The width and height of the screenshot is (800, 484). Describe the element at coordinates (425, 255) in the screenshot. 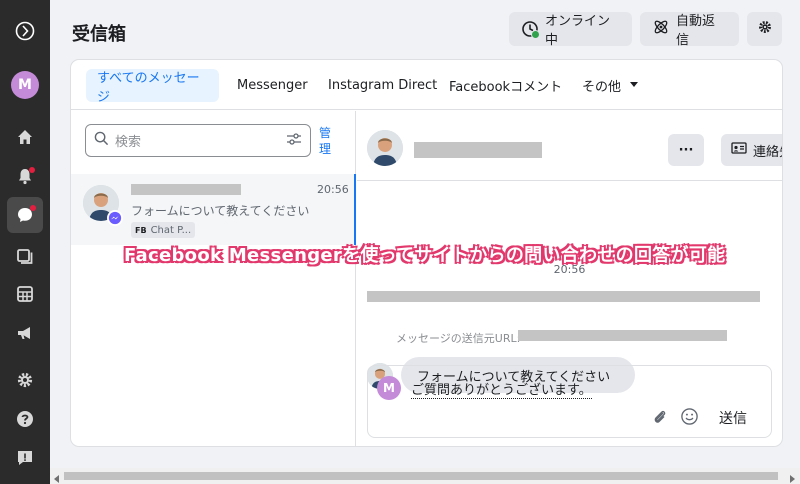

I see `overlay-caption: Facebook Messengerを使ってサイトからの問い合わせの回答が可能` at that location.